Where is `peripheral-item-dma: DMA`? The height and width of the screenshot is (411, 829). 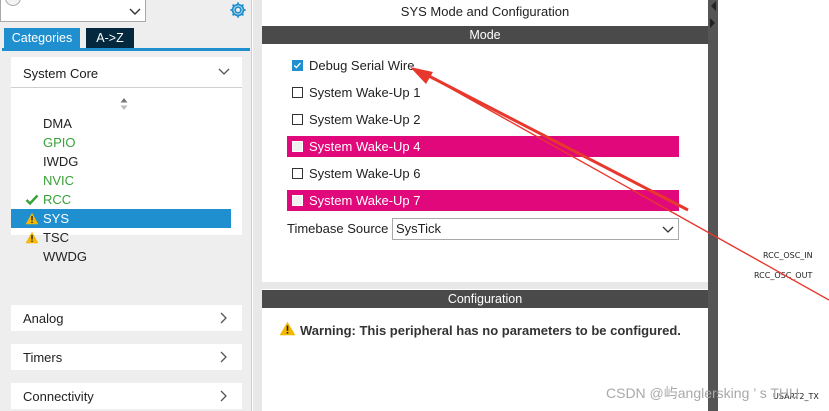
peripheral-item-dma: DMA is located at coordinates (121, 123).